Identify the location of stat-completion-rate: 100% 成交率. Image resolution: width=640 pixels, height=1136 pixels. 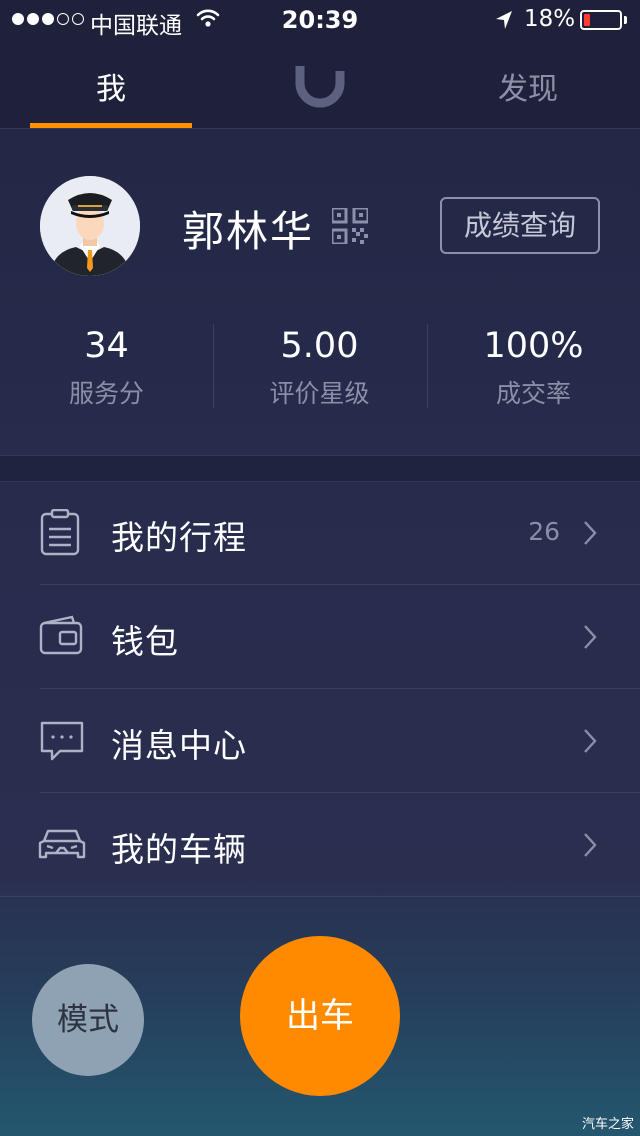
(533, 366).